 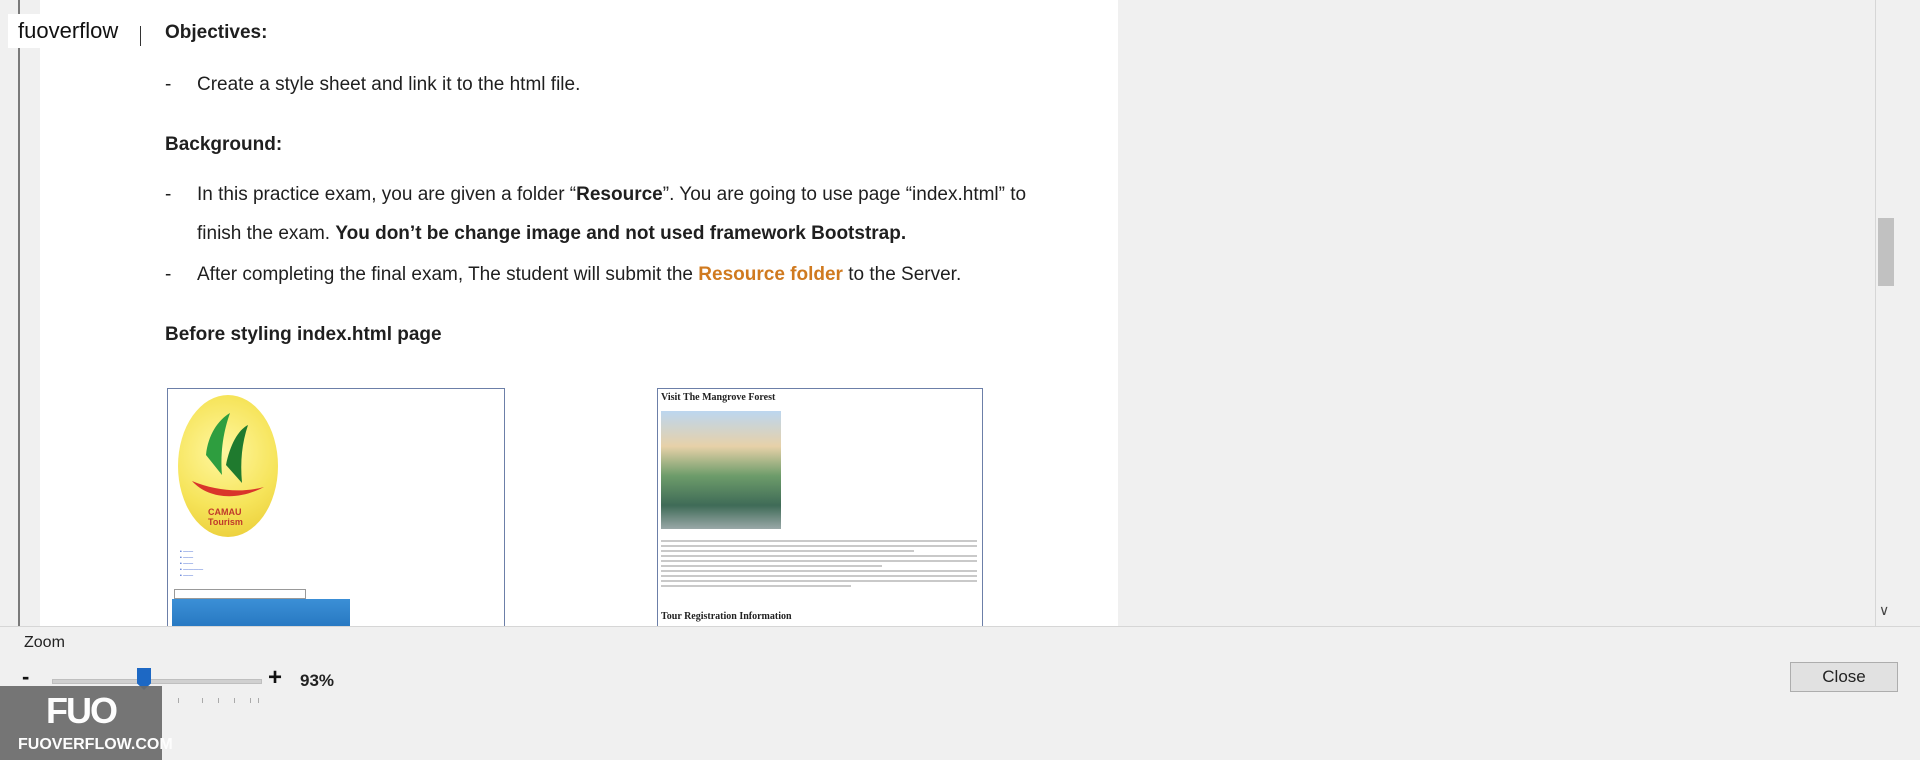 What do you see at coordinates (819, 563) in the screenshot?
I see `preview-paragraphs` at bounding box center [819, 563].